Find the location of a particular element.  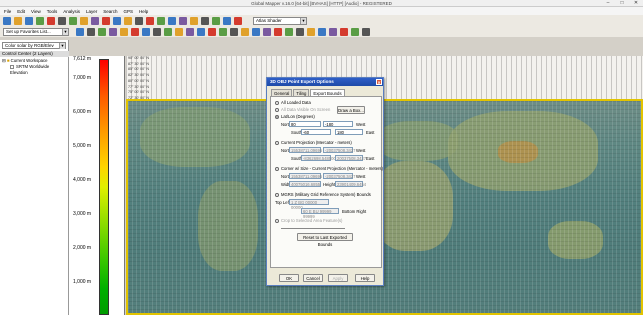

proj-east-field: 20037508.3427 is located at coordinates (350, 158).